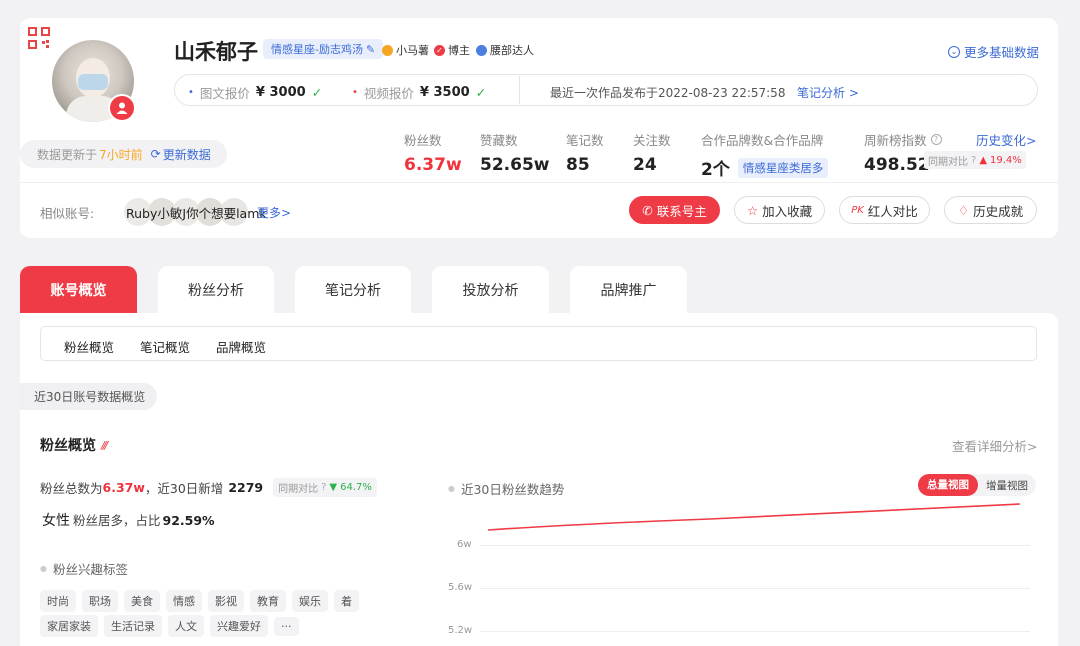  I want to click on stat-fans: 粉丝数 6.37w, so click(433, 154).